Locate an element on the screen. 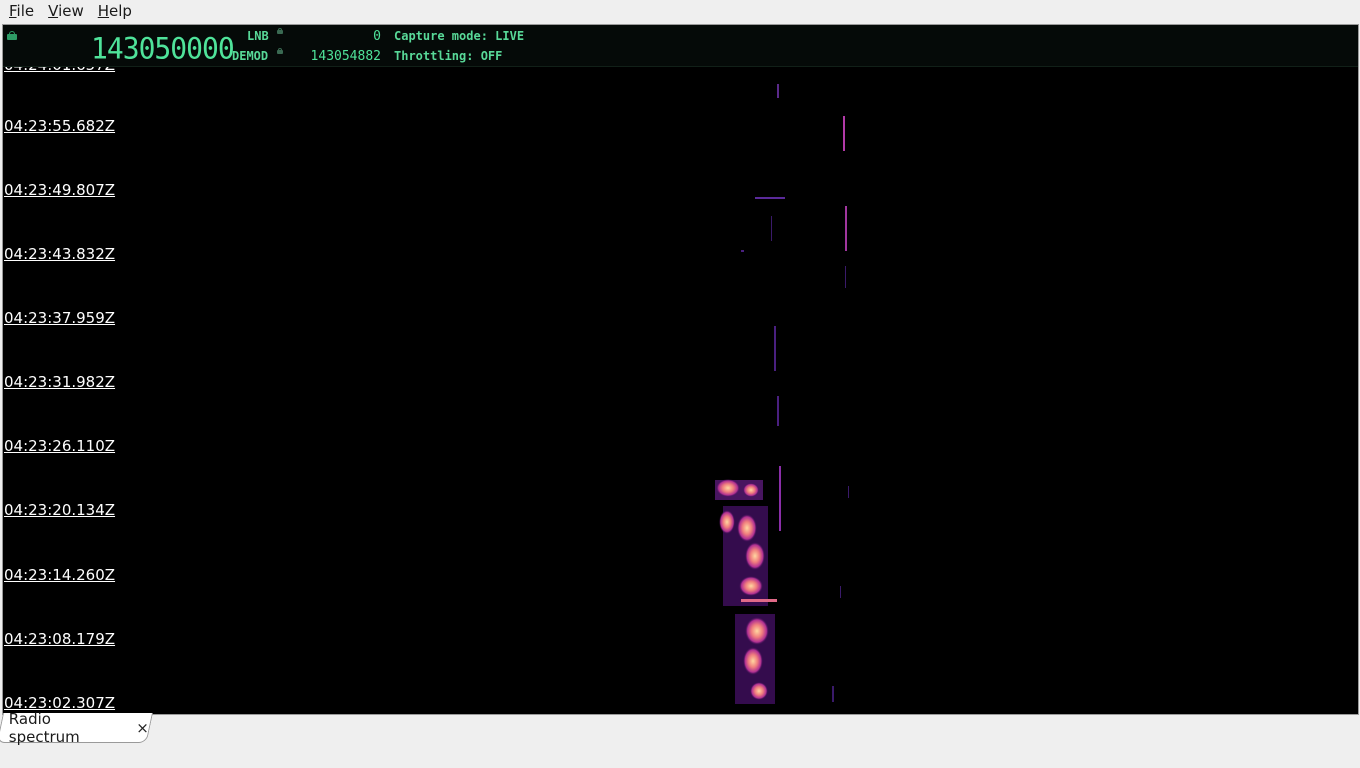 The image size is (1360, 768). lnb-lock-icon is located at coordinates (280, 31).